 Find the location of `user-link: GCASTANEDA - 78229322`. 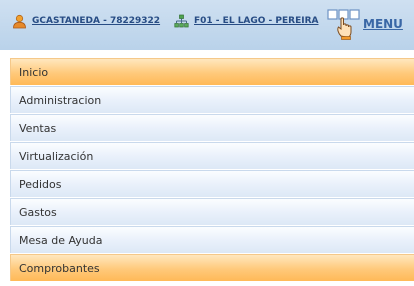

user-link: GCASTANEDA - 78229322 is located at coordinates (86, 21).